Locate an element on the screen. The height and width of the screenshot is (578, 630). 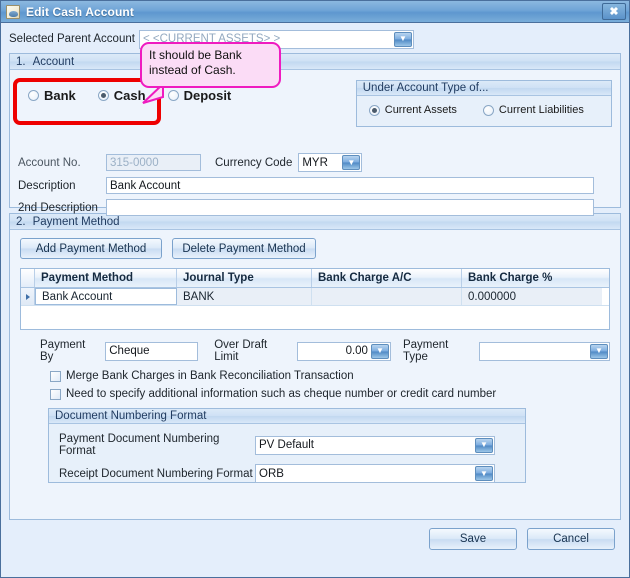
radio-icon-cash is located at coordinates (103, 95).